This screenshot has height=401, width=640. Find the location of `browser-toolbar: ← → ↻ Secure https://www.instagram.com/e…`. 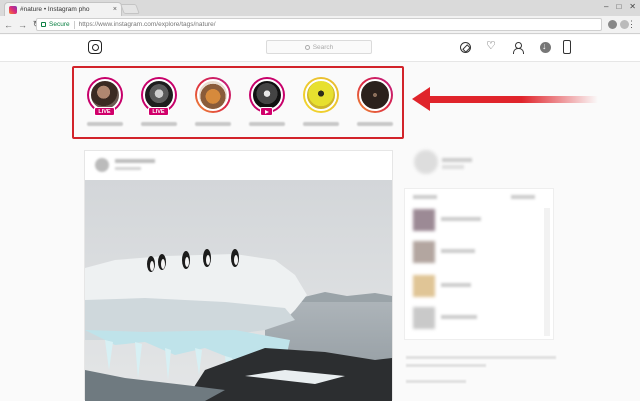

browser-toolbar: ← → ↻ Secure https://www.instagram.com/e… is located at coordinates (320, 25).